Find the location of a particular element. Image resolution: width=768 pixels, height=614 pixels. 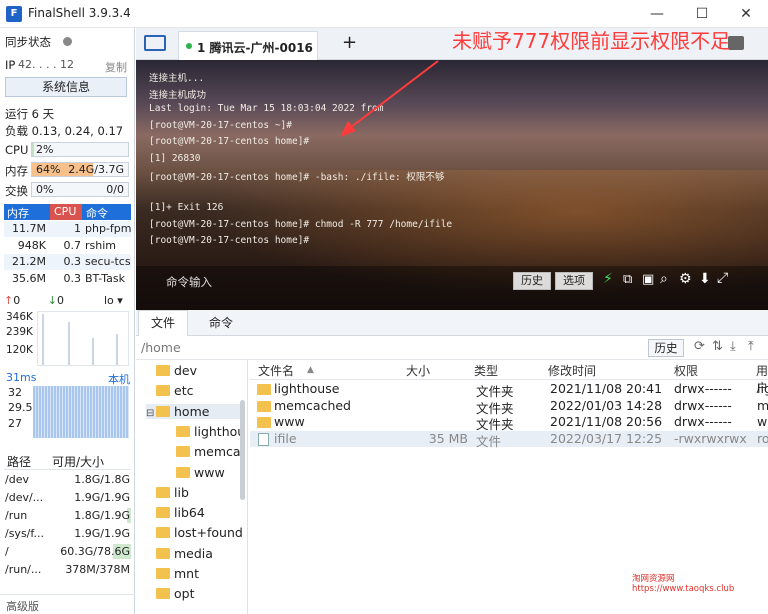

net-header: ↑0 ↓0 is located at coordinates (34, 300).